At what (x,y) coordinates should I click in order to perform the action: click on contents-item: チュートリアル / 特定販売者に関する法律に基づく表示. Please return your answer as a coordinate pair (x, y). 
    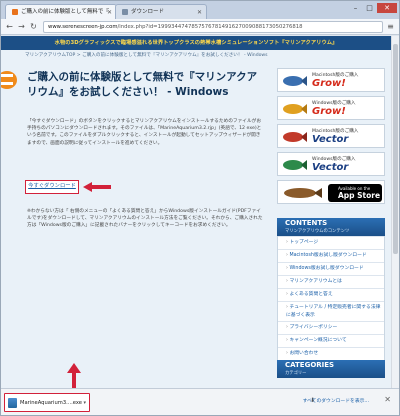
    Looking at the image, I should click on (331, 311).